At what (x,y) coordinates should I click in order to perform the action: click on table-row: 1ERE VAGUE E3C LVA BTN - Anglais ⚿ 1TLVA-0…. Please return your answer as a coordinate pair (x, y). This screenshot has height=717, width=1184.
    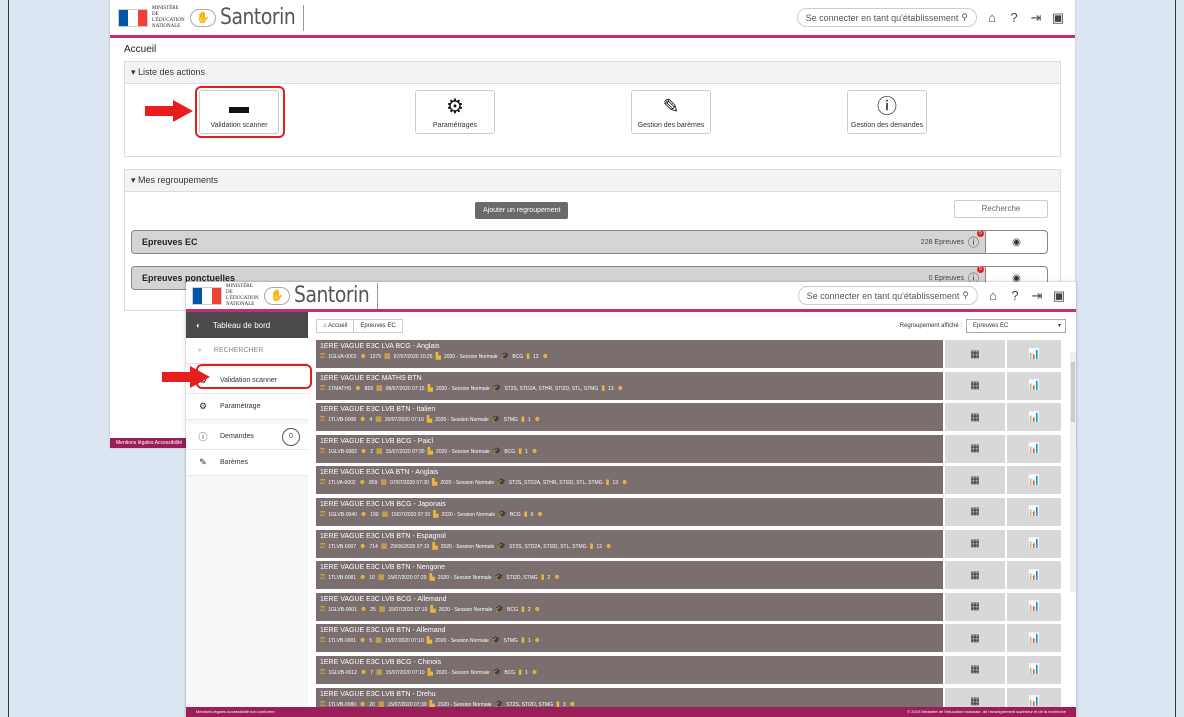
    Looking at the image, I should click on (693, 480).